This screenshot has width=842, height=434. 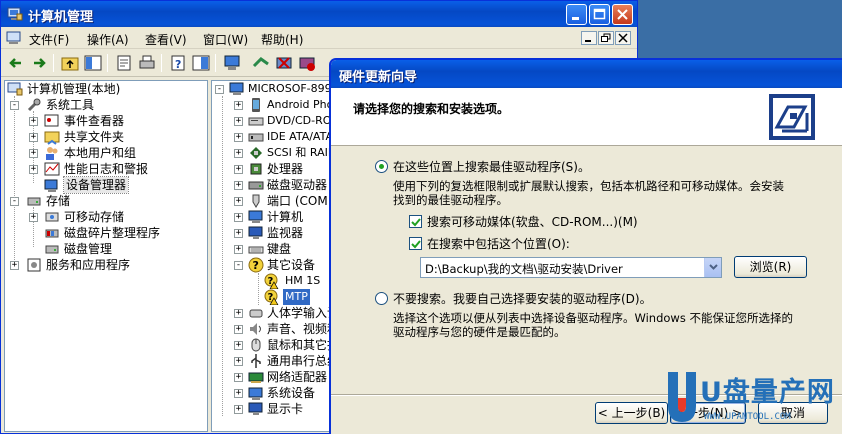 What do you see at coordinates (770, 267) in the screenshot?
I see `browse-button: 浏览(R)` at bounding box center [770, 267].